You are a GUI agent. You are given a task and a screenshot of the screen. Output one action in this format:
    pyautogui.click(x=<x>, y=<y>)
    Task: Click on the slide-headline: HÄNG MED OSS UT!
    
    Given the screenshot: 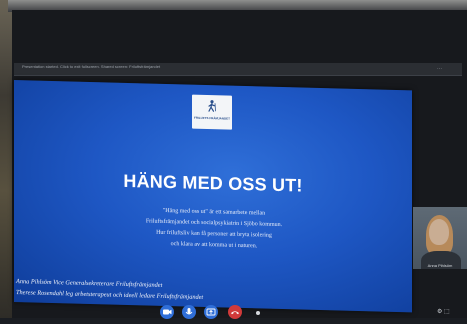 What is the action you would take?
    pyautogui.click(x=213, y=183)
    